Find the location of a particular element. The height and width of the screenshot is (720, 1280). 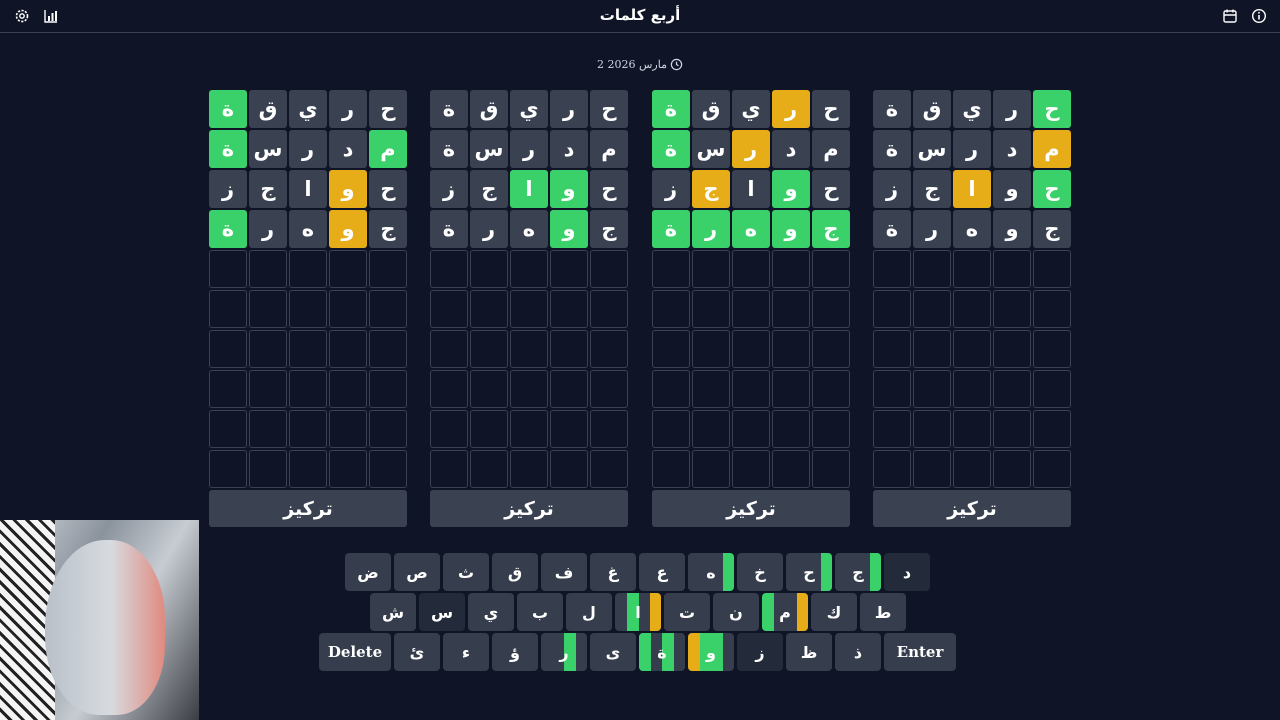

keyboard-key: س is located at coordinates (442, 612).